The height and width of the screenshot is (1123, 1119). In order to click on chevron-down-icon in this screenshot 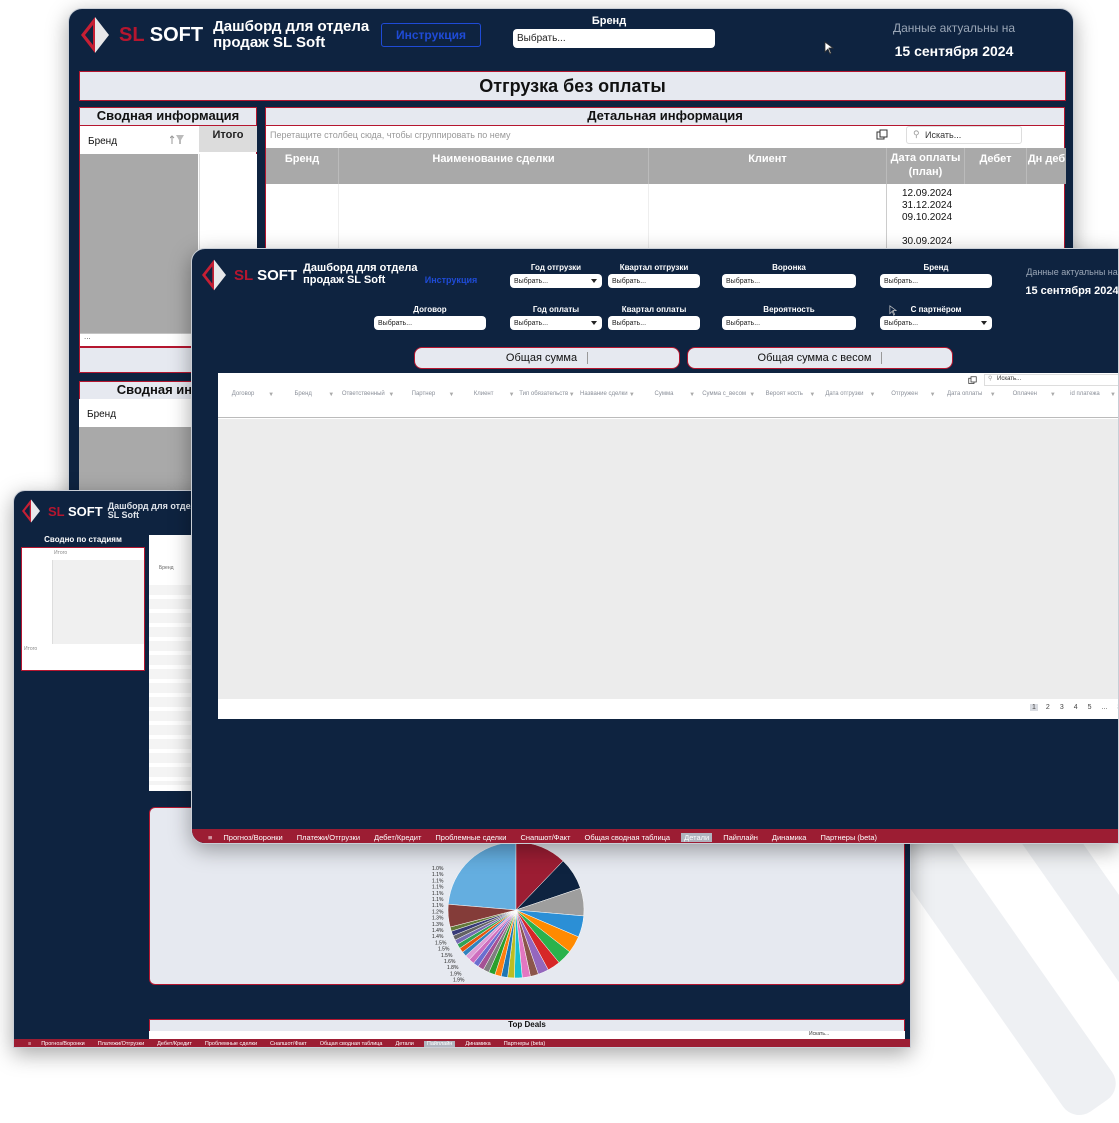, I will do `click(984, 323)`.